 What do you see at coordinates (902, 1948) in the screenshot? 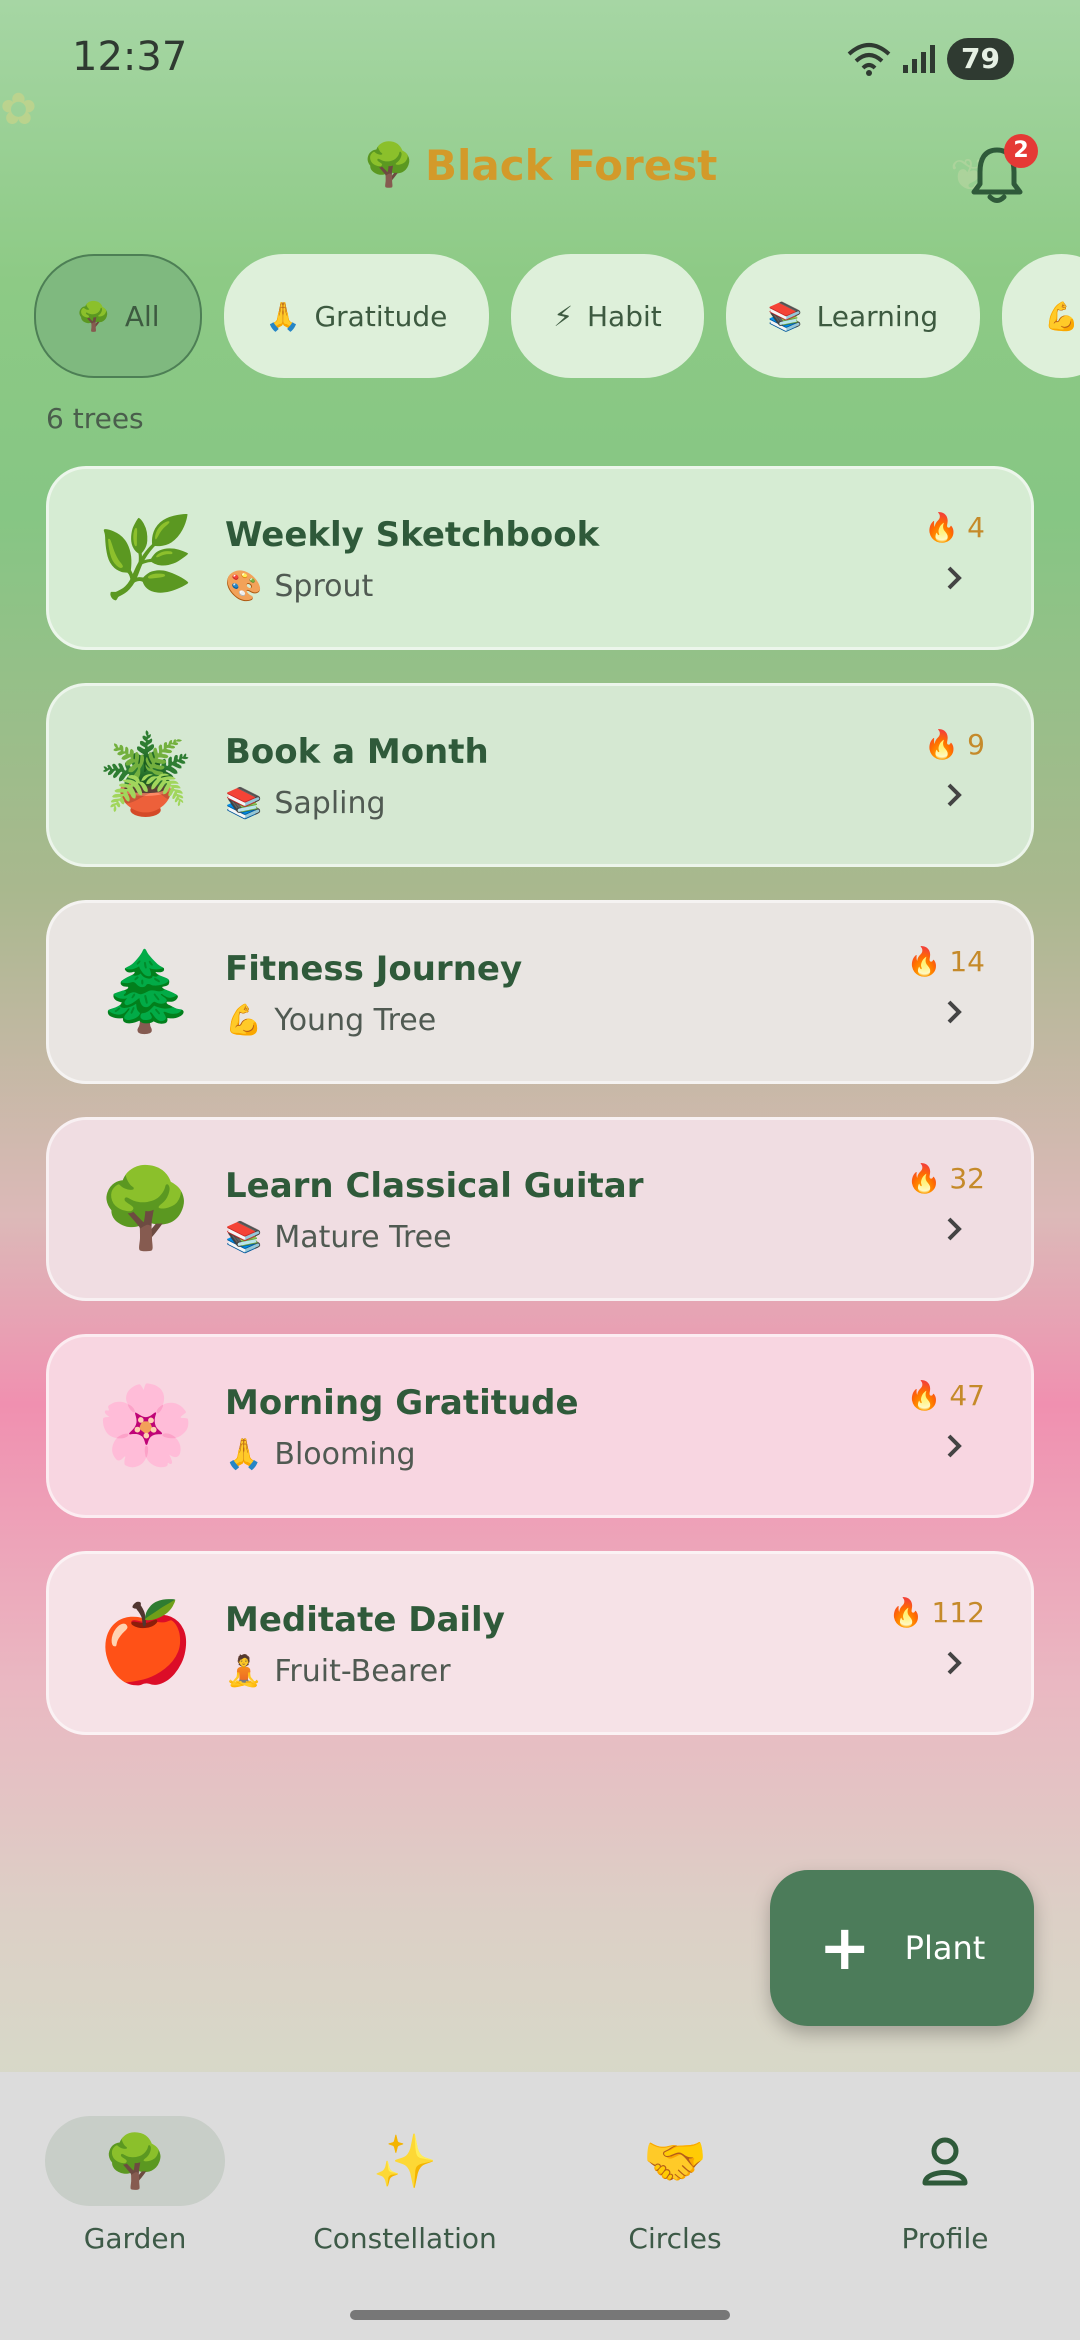
I see `plant-button: + Plant` at bounding box center [902, 1948].